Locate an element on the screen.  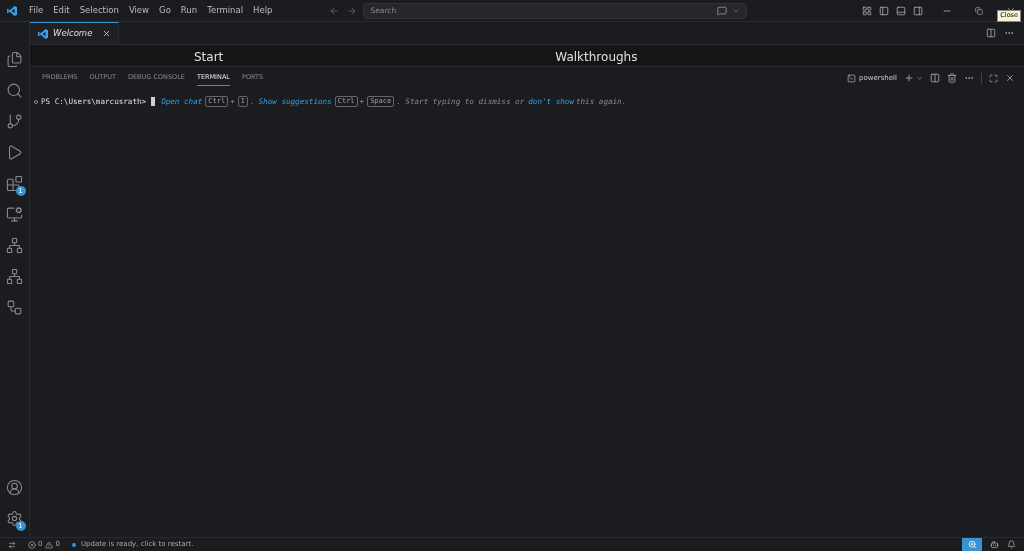
section-heading: Walkthroughs is located at coordinates (596, 57).